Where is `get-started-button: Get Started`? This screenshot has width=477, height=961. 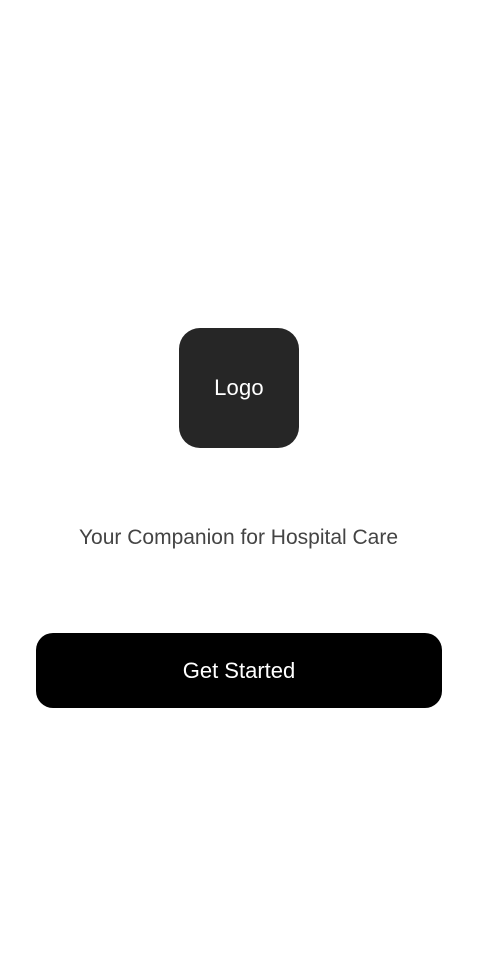
get-started-button: Get Started is located at coordinates (239, 670).